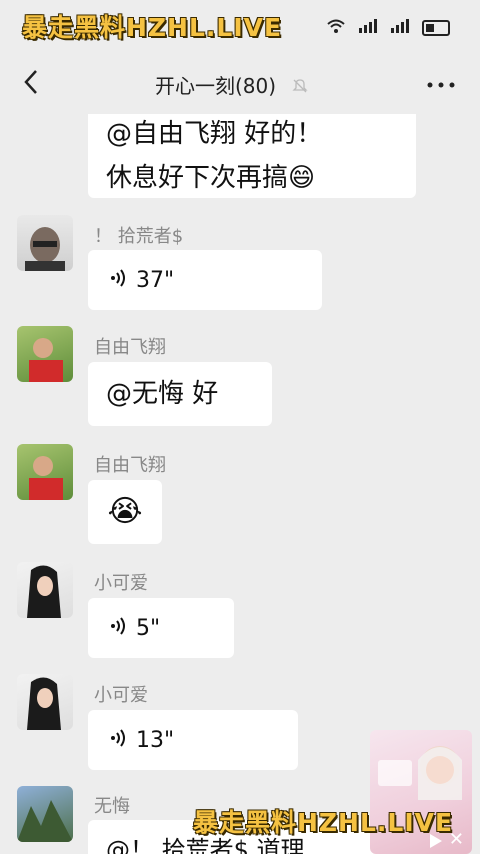 The image size is (480, 854). What do you see at coordinates (205, 280) in the screenshot?
I see `voice-message-bubble: 37"` at bounding box center [205, 280].